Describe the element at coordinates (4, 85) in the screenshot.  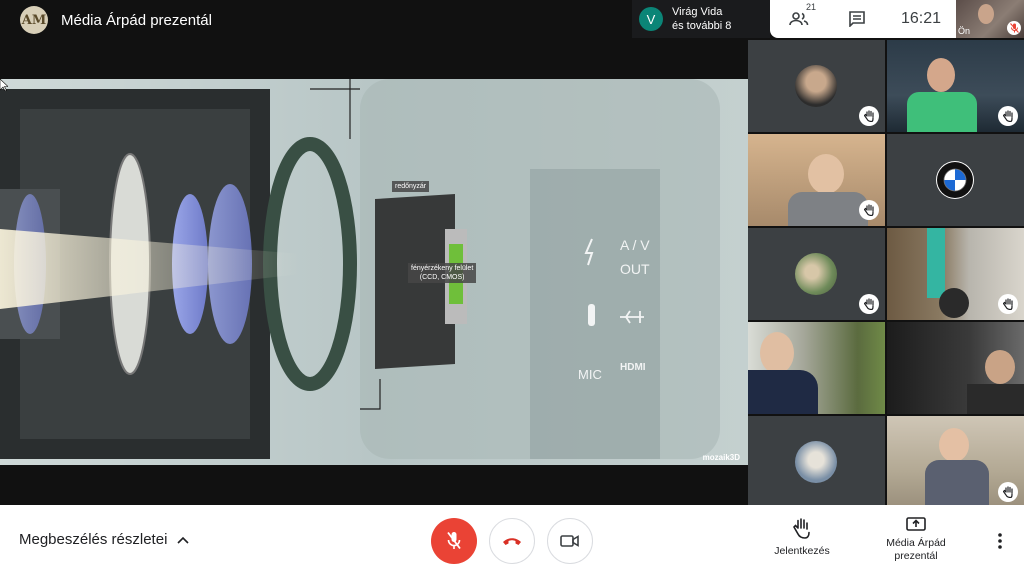
I see `cursor-icon` at that location.